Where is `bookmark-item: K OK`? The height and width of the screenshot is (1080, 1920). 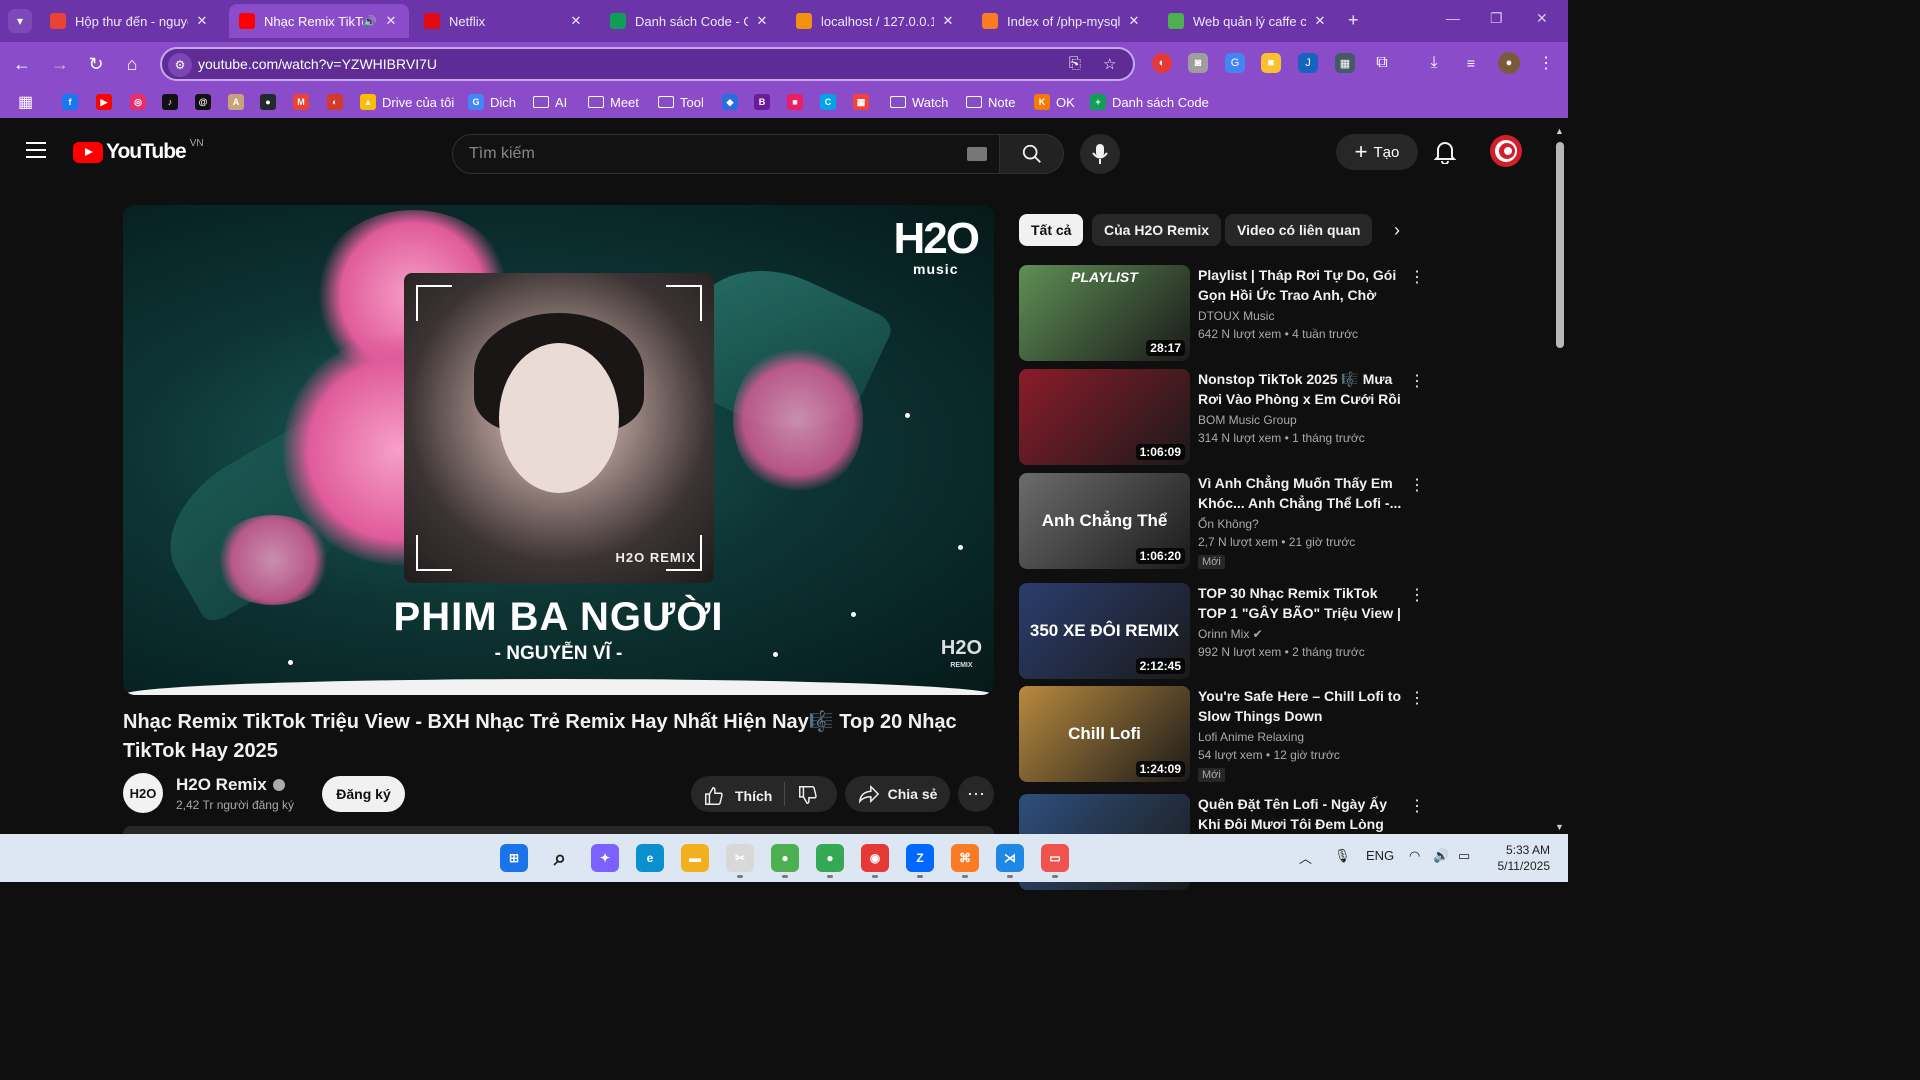
bookmark-item: K OK is located at coordinates (1054, 102).